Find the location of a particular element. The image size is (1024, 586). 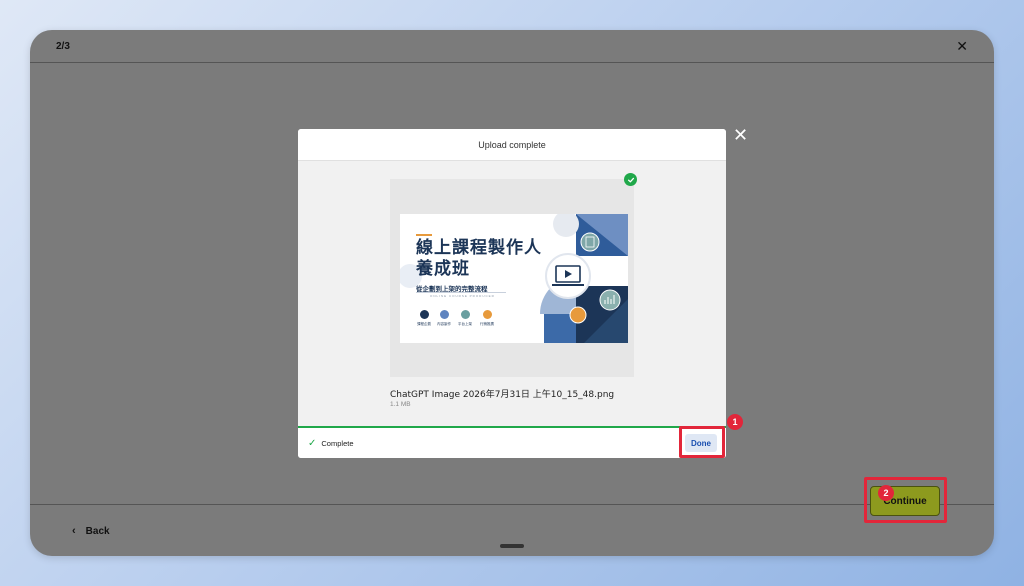

poster-english-caption: ONLINE COURSE PRODUCER is located at coordinates (462, 296).